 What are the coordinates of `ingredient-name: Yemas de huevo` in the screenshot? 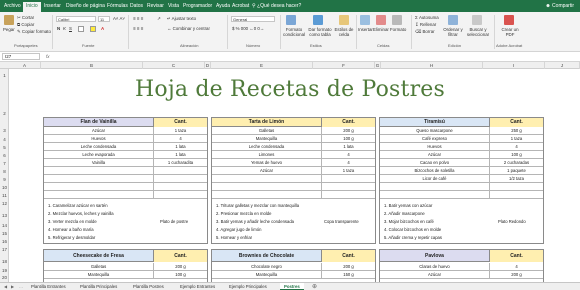 It's located at (267, 162).